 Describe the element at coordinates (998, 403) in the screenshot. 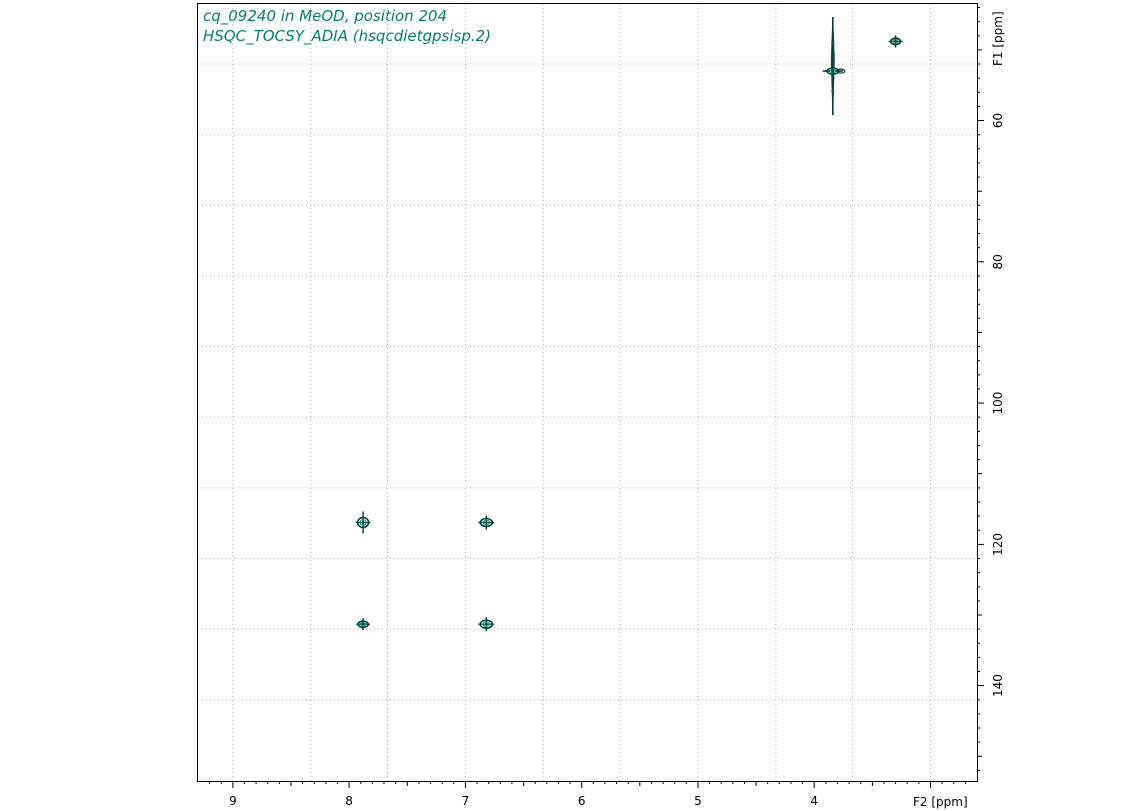

I see `y-tick-label: 100` at that location.